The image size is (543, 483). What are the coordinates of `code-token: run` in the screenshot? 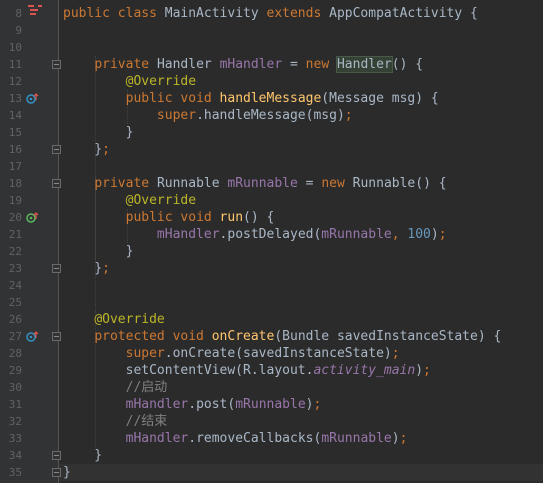 It's located at (231, 217).